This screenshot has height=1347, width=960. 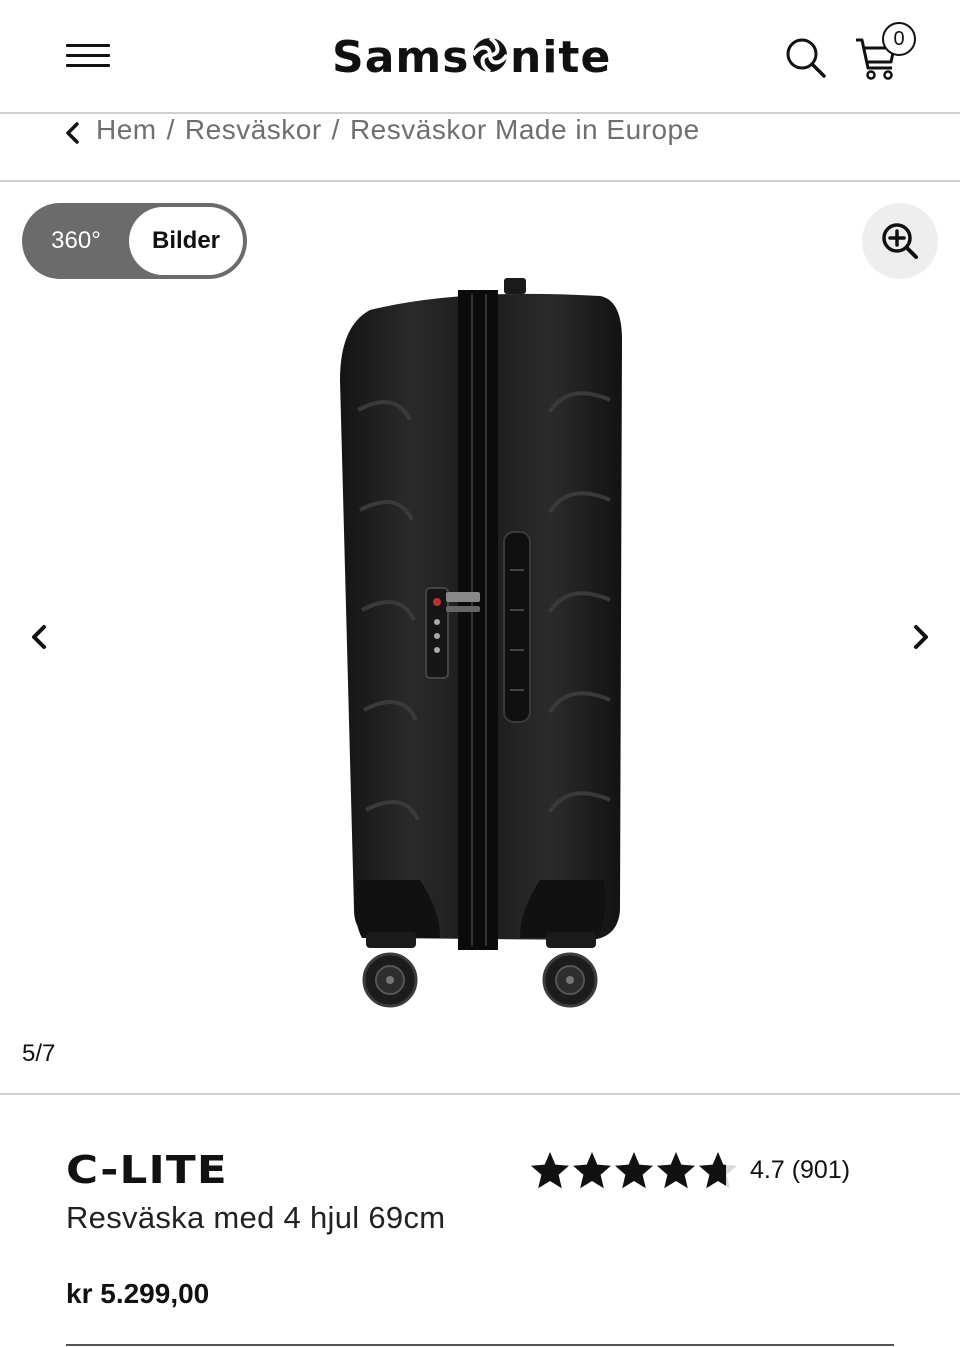 I want to click on menu-button, so click(x=88, y=56).